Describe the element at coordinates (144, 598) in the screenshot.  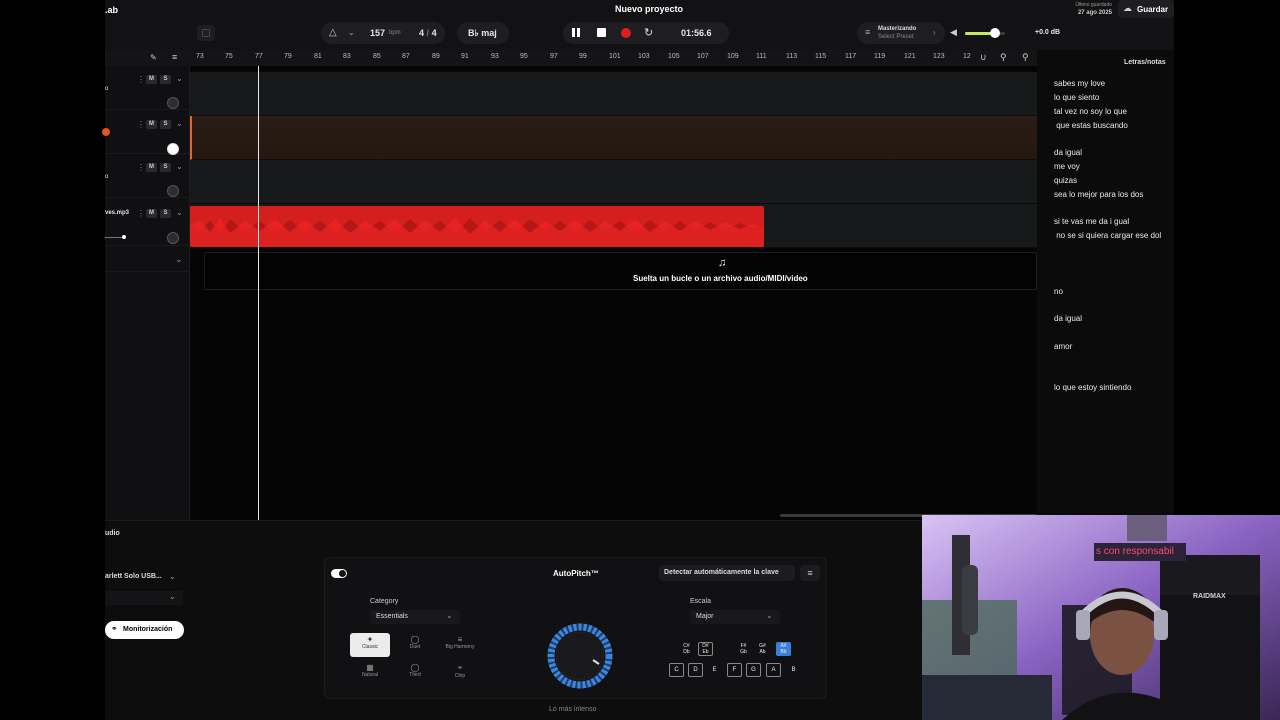
I see `channel-select: ⌄` at that location.